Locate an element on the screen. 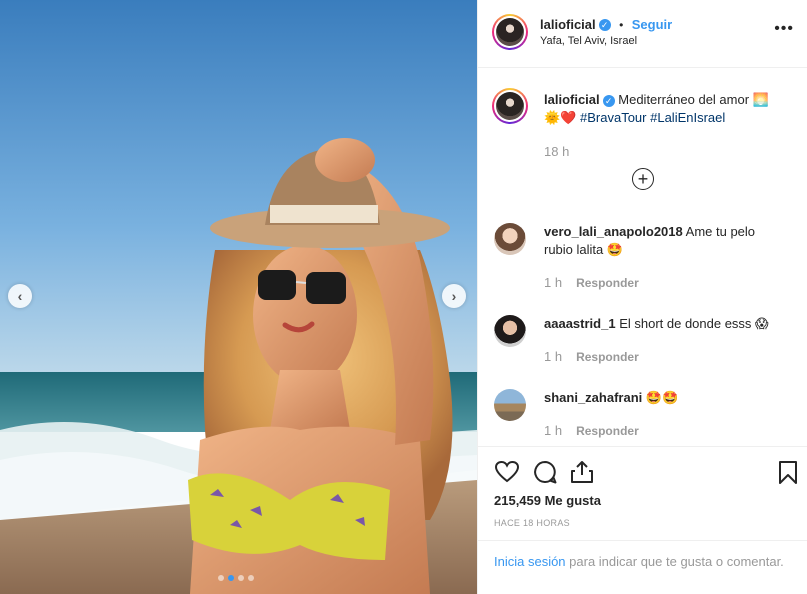 The image size is (807, 594). share-icon is located at coordinates (582, 472).